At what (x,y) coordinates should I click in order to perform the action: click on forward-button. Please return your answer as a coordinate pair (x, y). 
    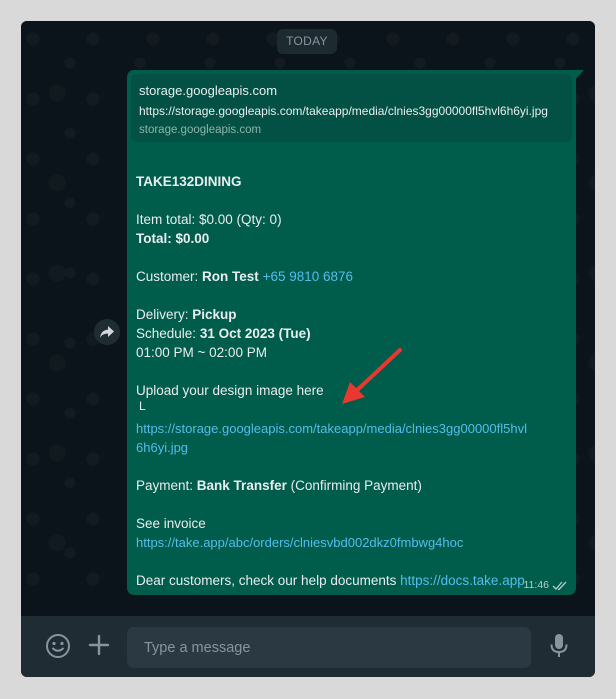
    Looking at the image, I should click on (107, 332).